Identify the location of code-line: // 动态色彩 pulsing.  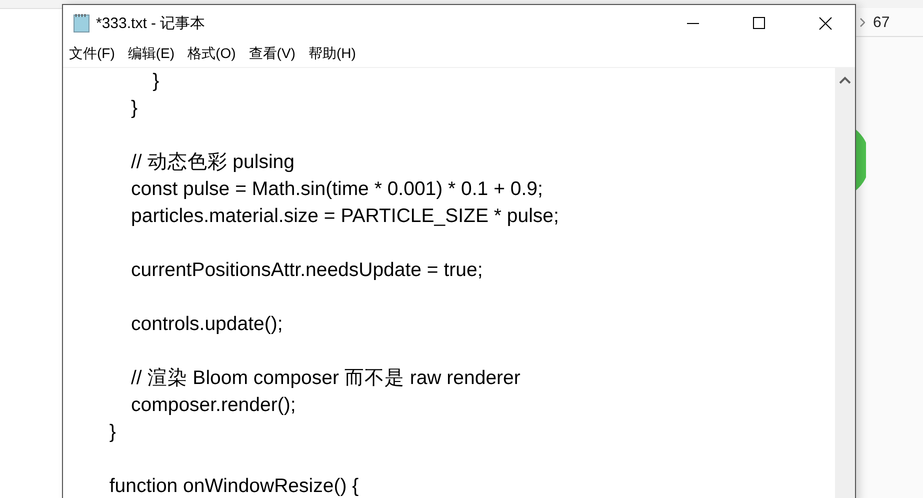
(213, 162).